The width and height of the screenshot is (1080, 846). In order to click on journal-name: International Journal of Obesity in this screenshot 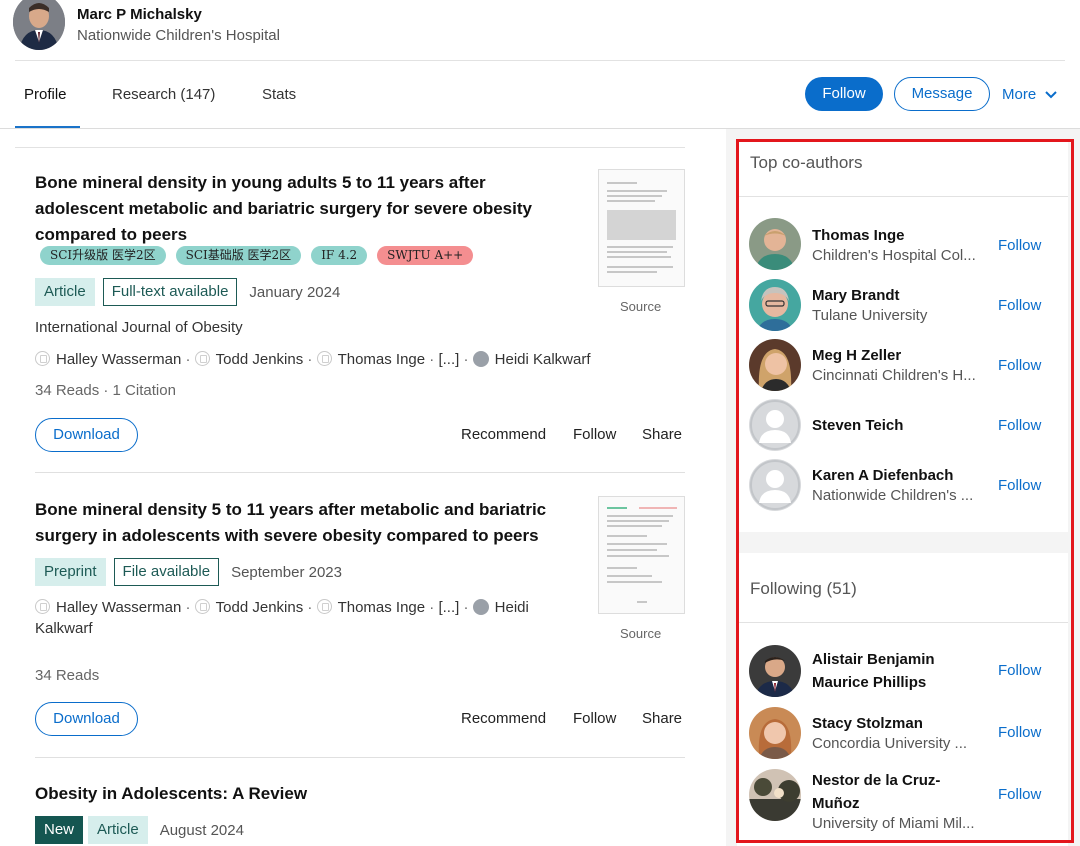, I will do `click(139, 327)`.